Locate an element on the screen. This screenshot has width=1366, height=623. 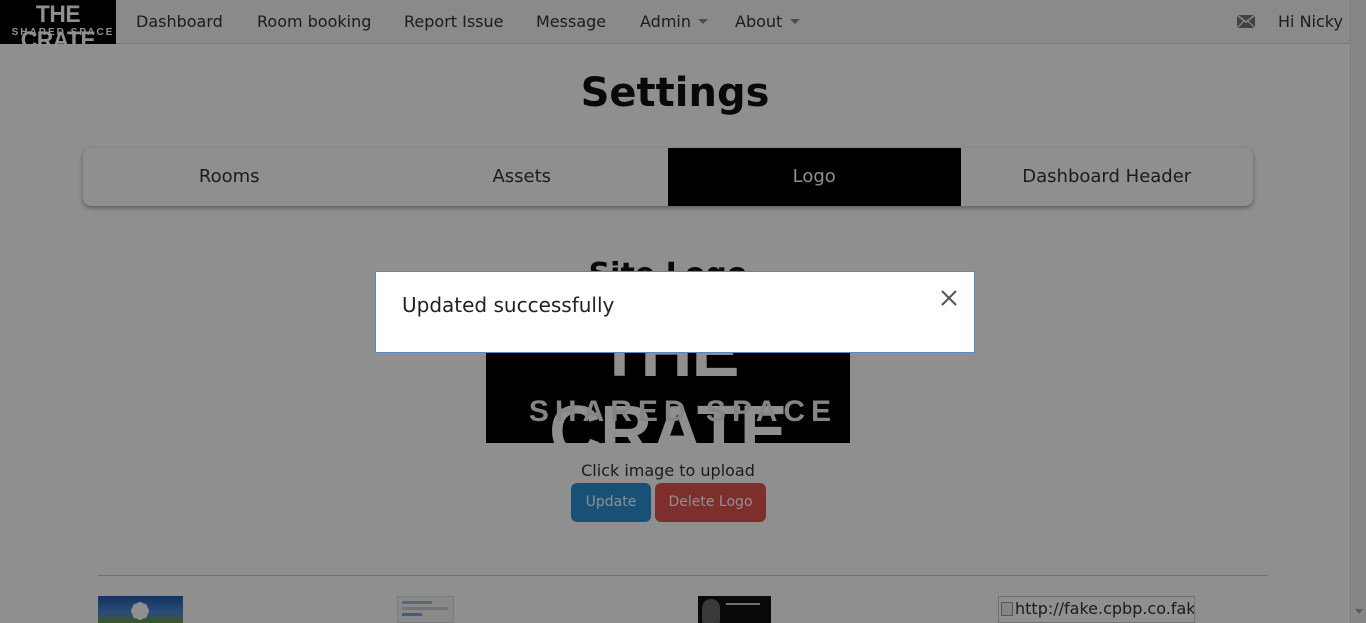
close-icon is located at coordinates (949, 298).